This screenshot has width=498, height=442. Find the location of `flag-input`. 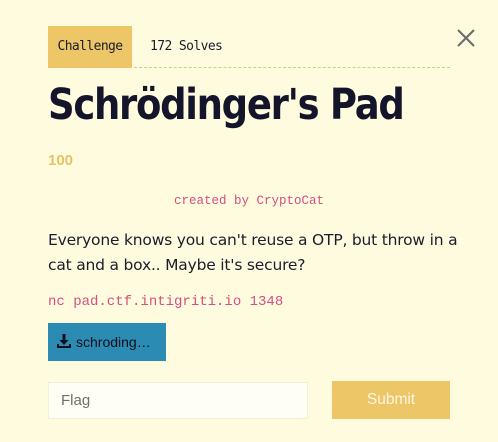

flag-input is located at coordinates (178, 400).